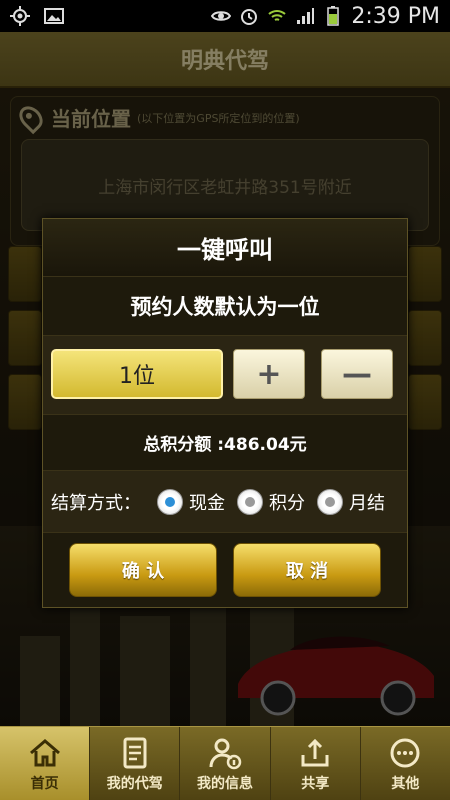 The height and width of the screenshot is (800, 450). I want to click on radio-selected-icon, so click(170, 501).